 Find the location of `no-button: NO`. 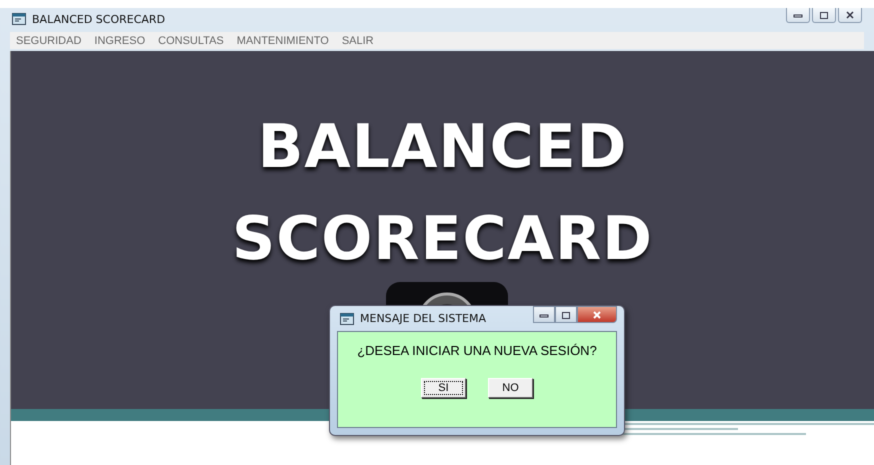

no-button: NO is located at coordinates (510, 388).